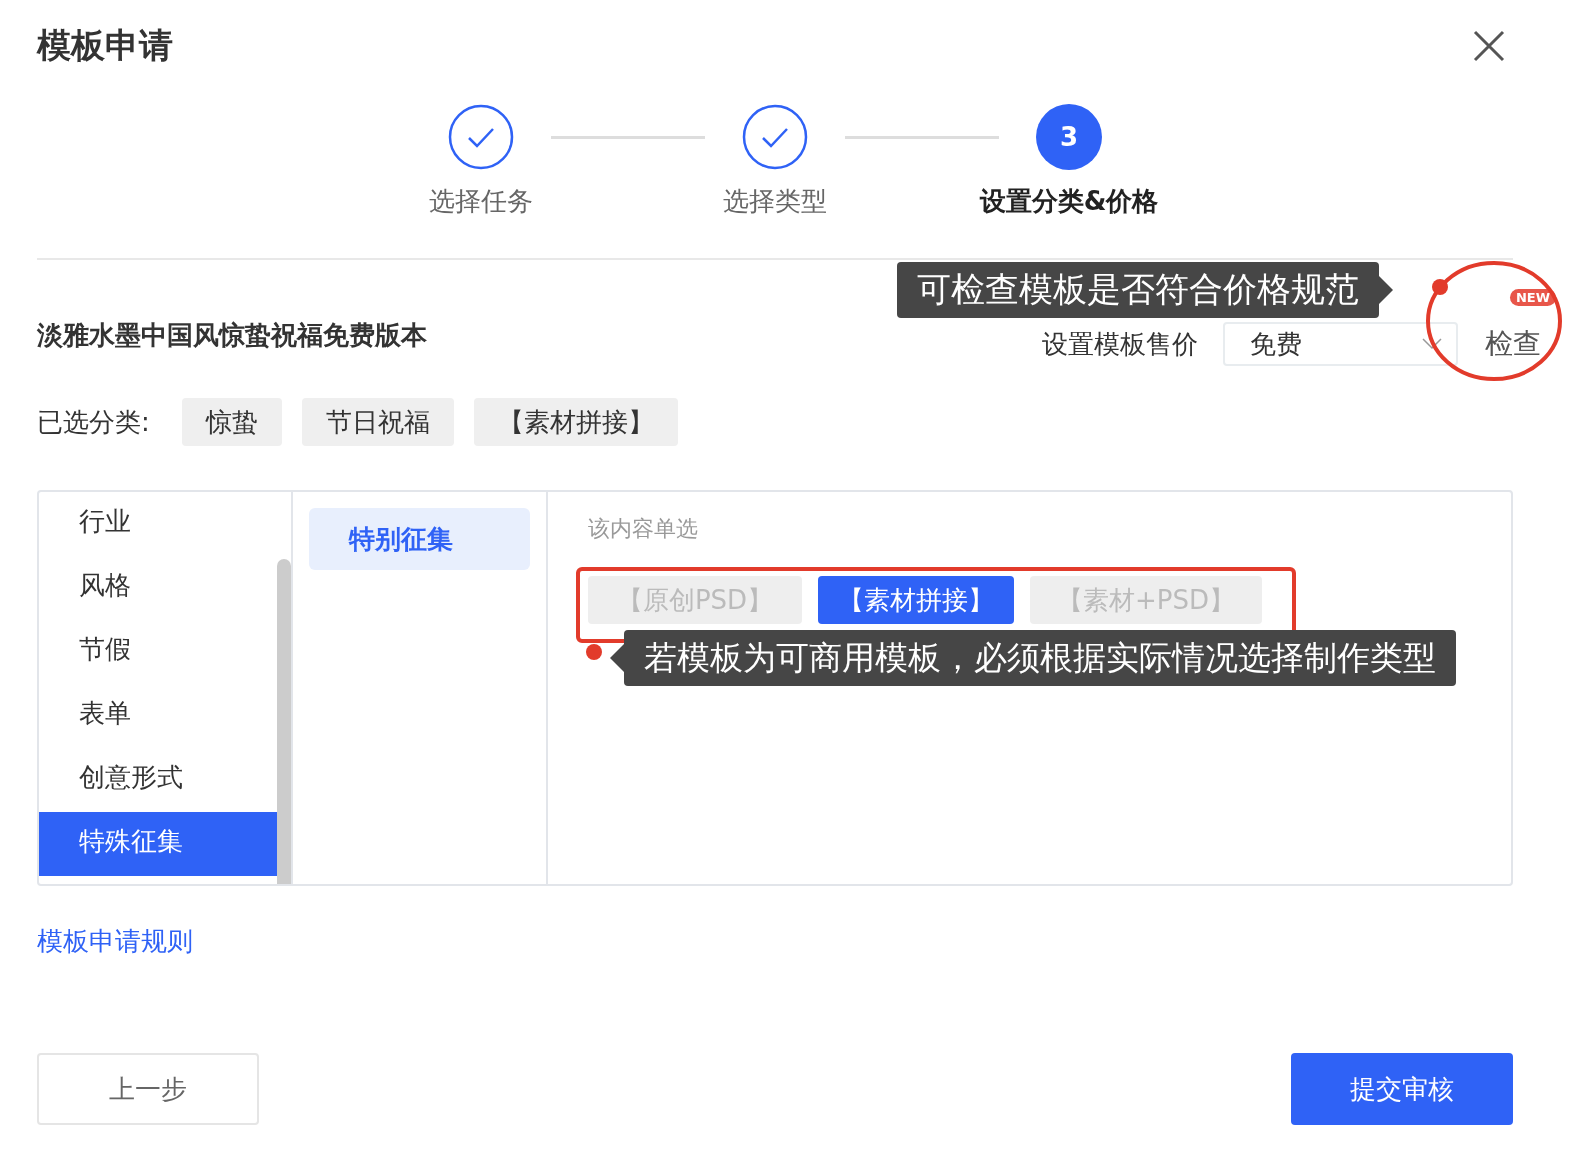  I want to click on subcategory-item: 特别征集, so click(419, 539).